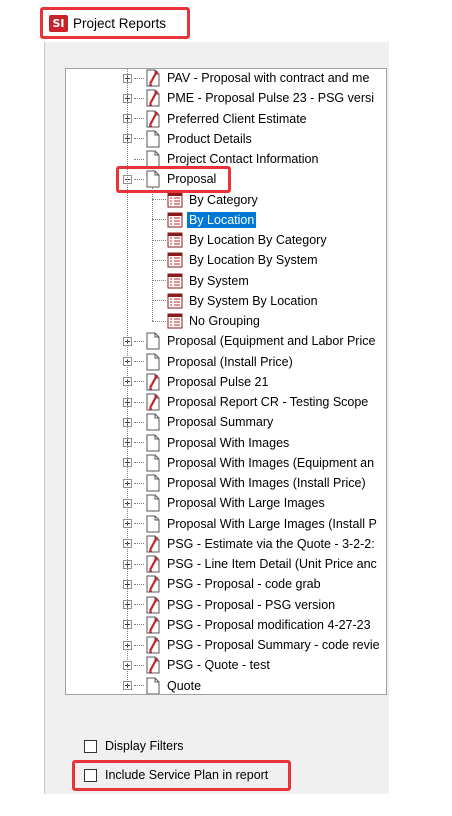 The image size is (452, 816). I want to click on tree-item: Proposal (Install Price), so click(209, 362).